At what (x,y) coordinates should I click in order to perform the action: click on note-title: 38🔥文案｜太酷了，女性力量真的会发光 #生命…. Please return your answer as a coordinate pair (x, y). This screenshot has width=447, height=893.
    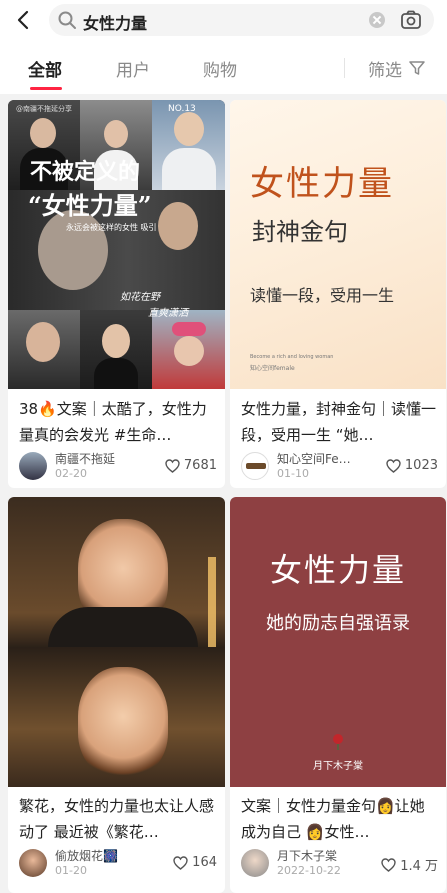
    Looking at the image, I should click on (118, 422).